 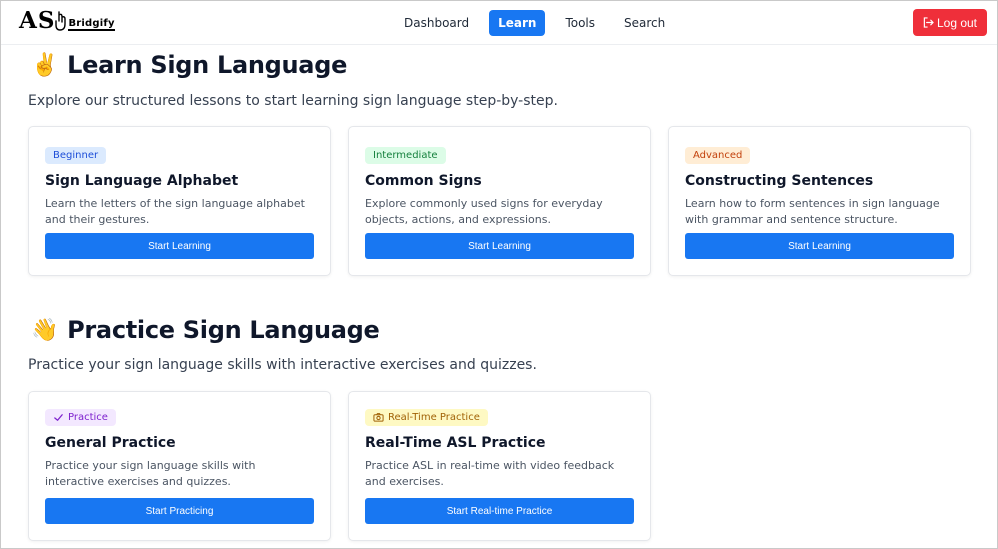 I want to click on practice-badge: Practice, so click(x=80, y=417).